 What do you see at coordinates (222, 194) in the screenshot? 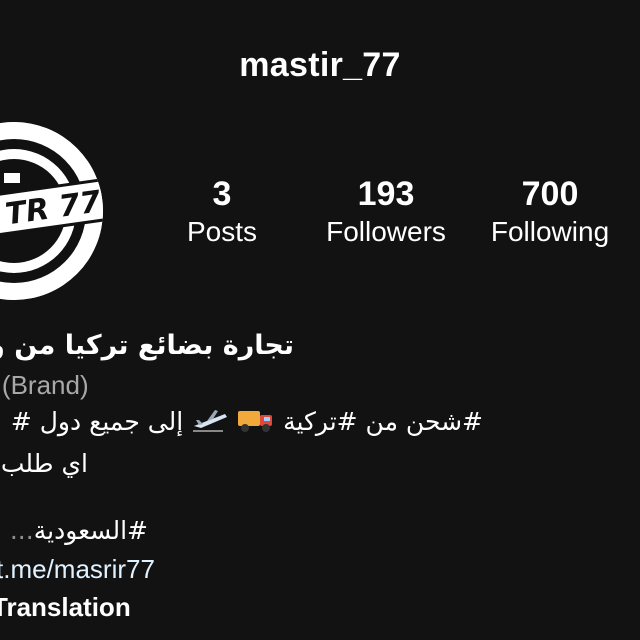
I see `posts-count: 3` at bounding box center [222, 194].